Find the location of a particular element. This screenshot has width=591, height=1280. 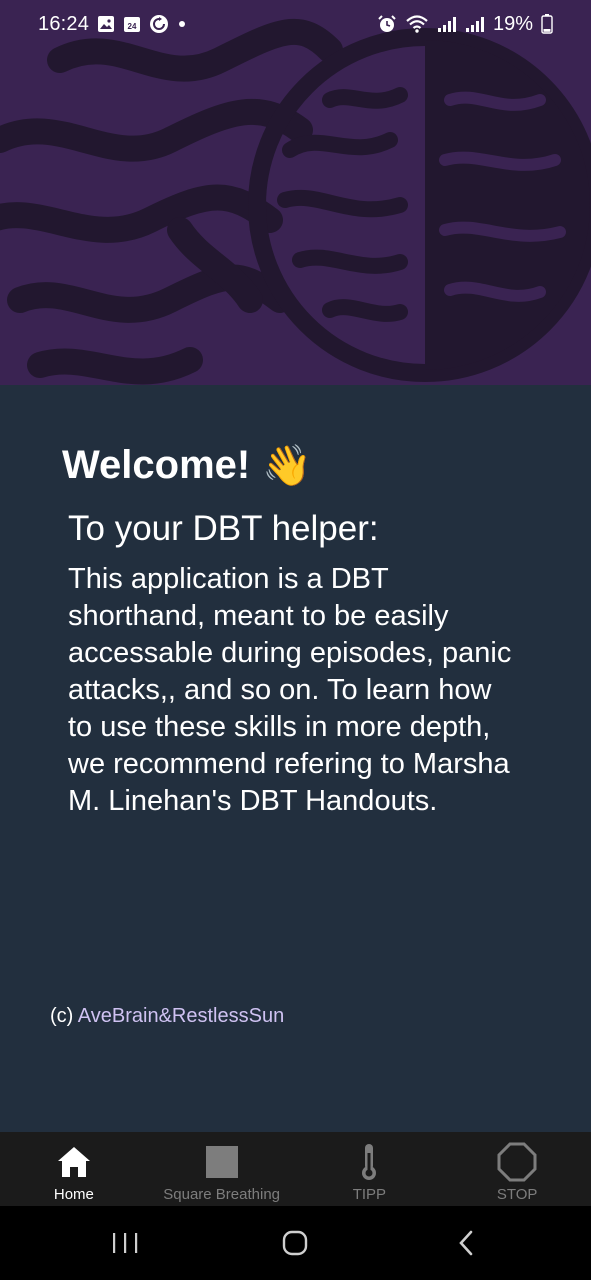

recent-apps-icon is located at coordinates (125, 1243).